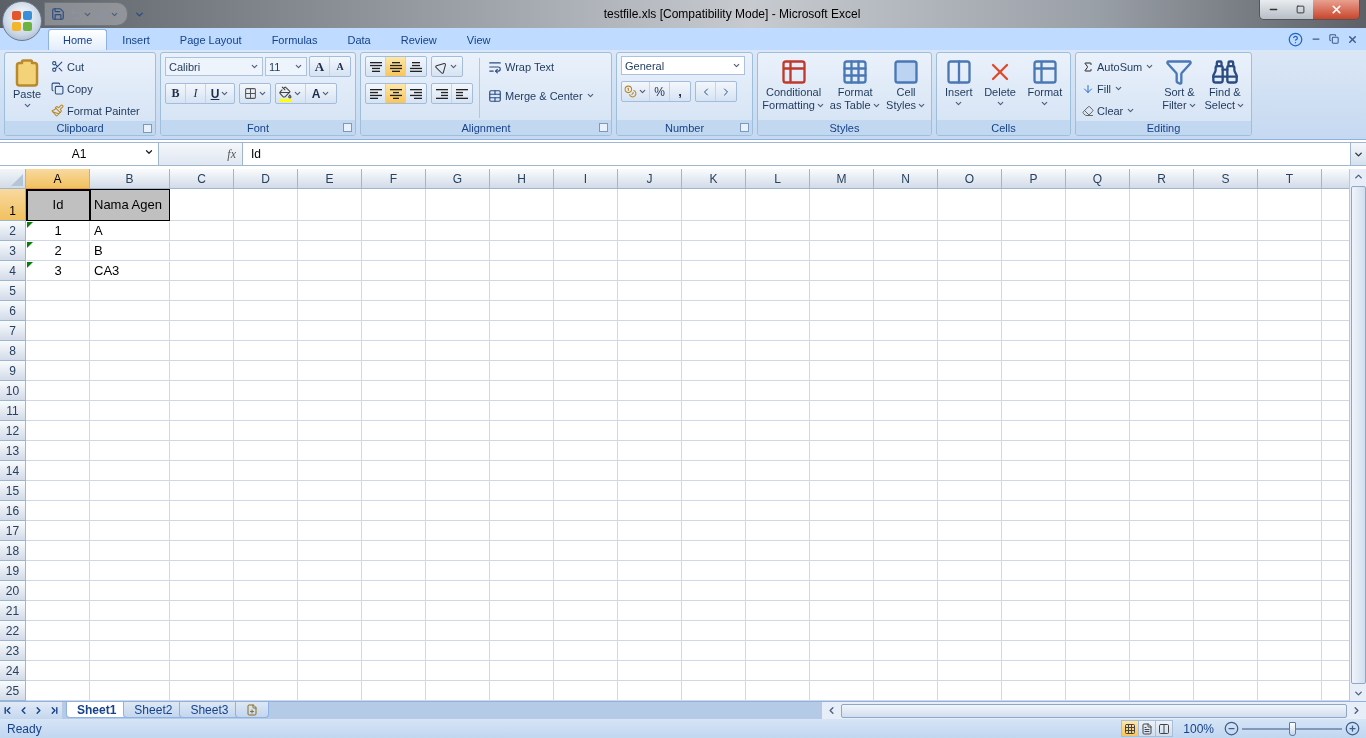  Describe the element at coordinates (359, 39) in the screenshot. I see `ribbon-tab: Data` at that location.